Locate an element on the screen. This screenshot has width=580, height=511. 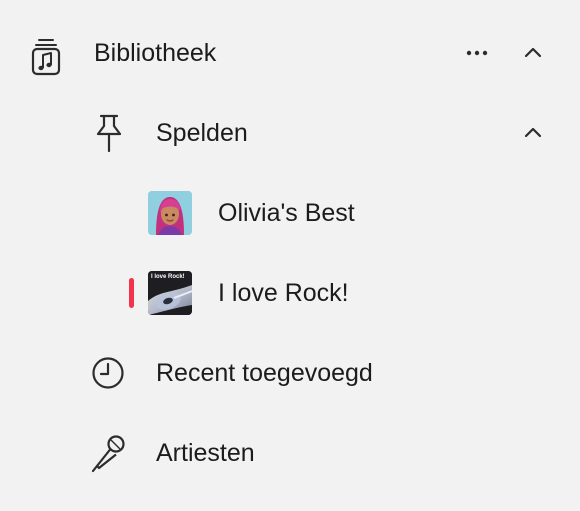
library-title: Bibliotheek is located at coordinates (155, 53).